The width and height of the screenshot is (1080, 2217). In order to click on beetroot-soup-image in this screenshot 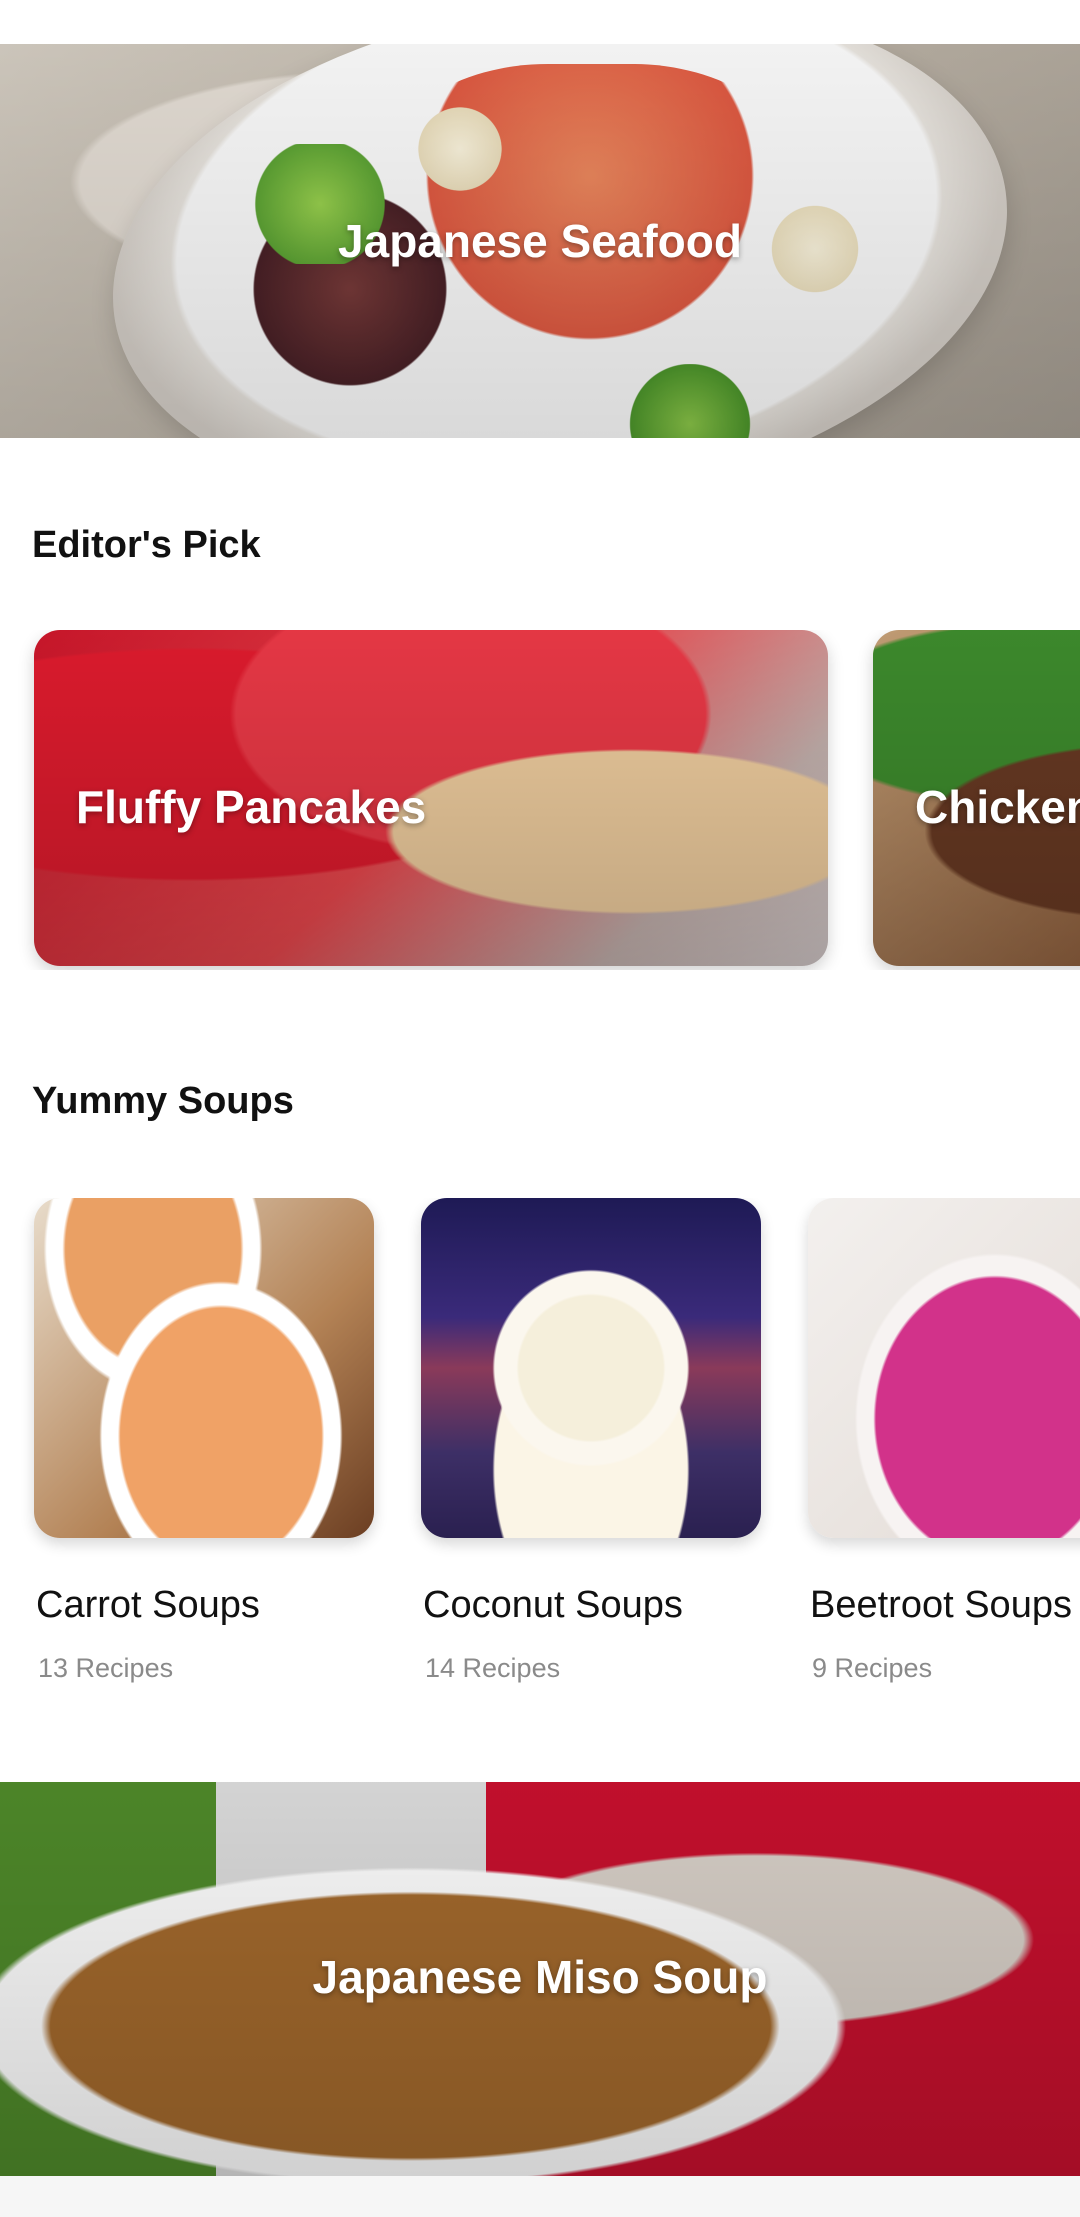, I will do `click(944, 1368)`.